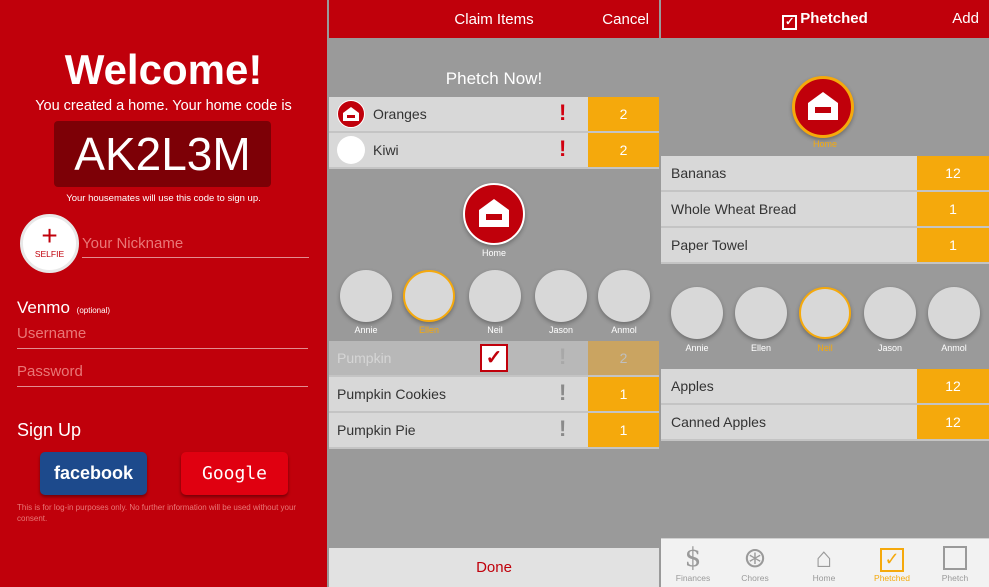 The image size is (989, 587). I want to click on venmo-username-input: Username, so click(162, 337).